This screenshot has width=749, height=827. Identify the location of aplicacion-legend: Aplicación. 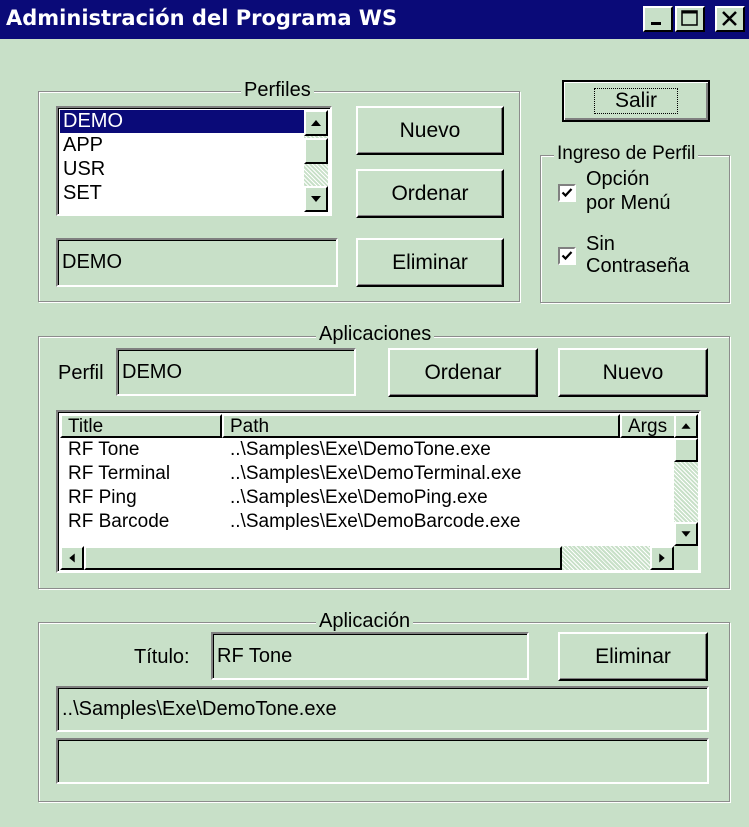
(365, 621).